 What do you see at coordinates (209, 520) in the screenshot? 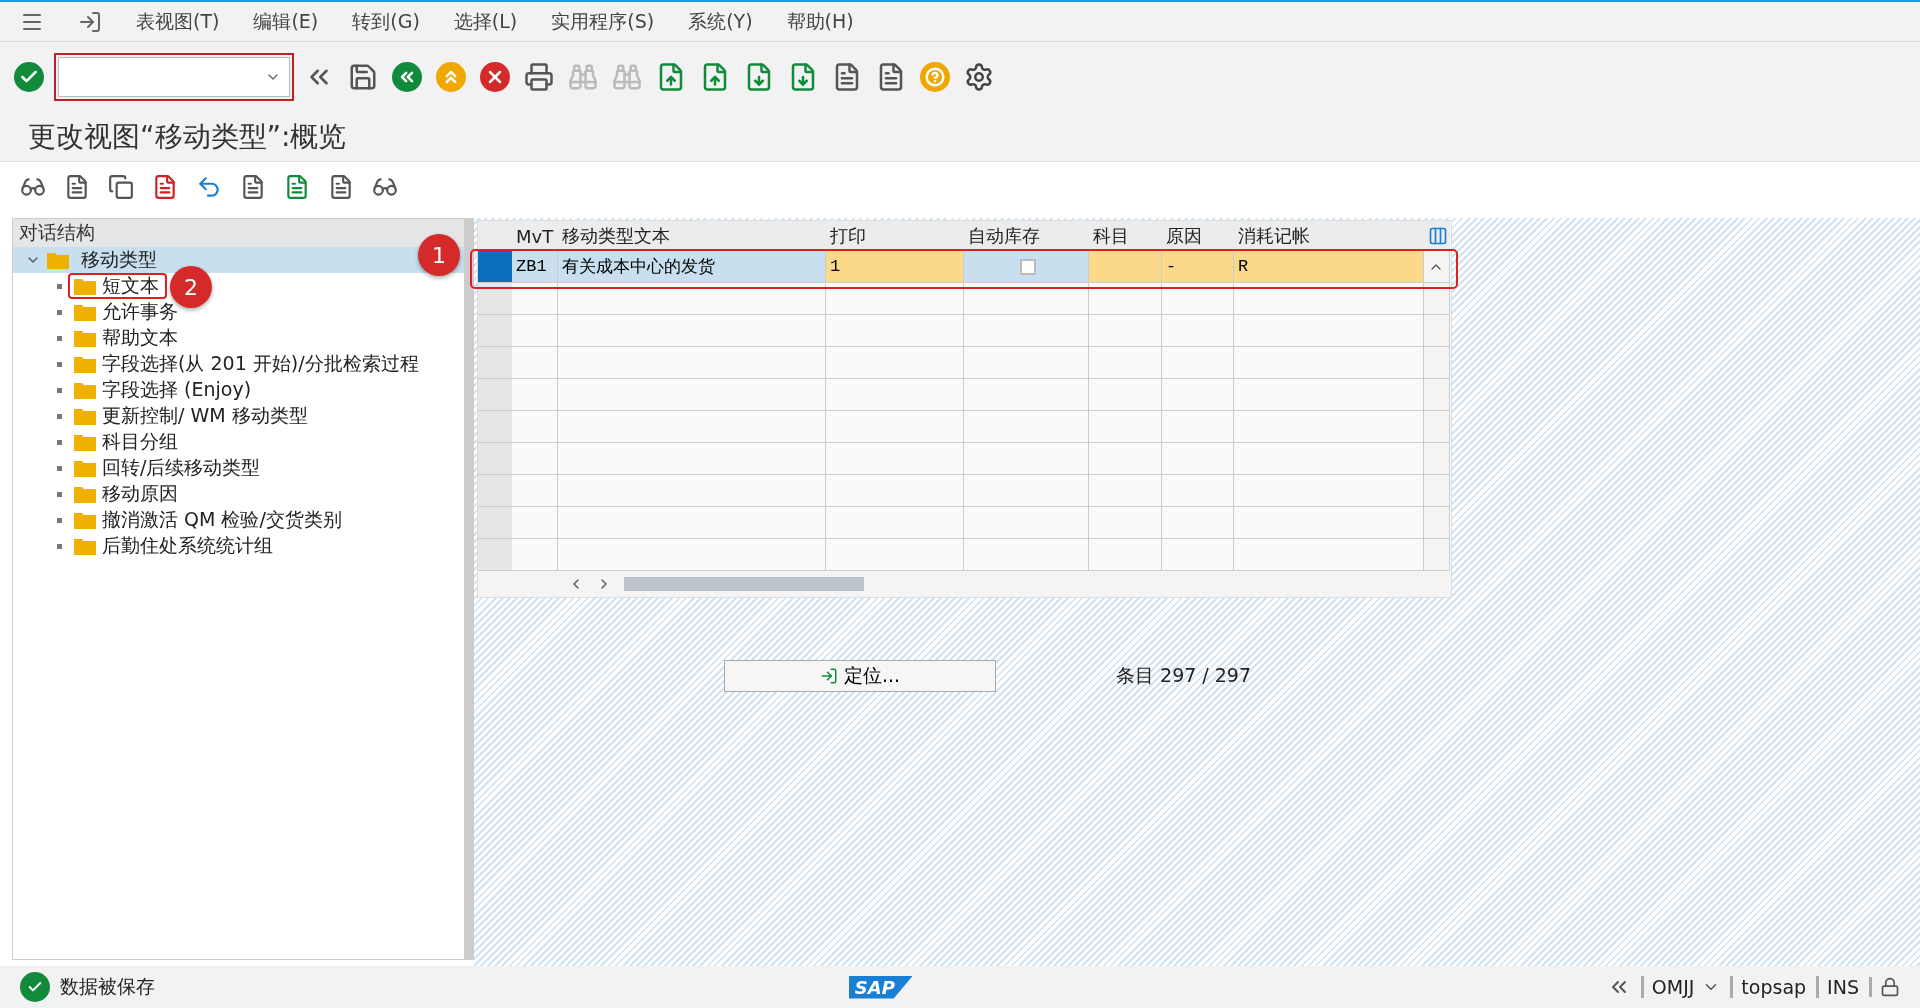
I see `tree-item: 撤消激活 QM 检验/交货类别` at bounding box center [209, 520].